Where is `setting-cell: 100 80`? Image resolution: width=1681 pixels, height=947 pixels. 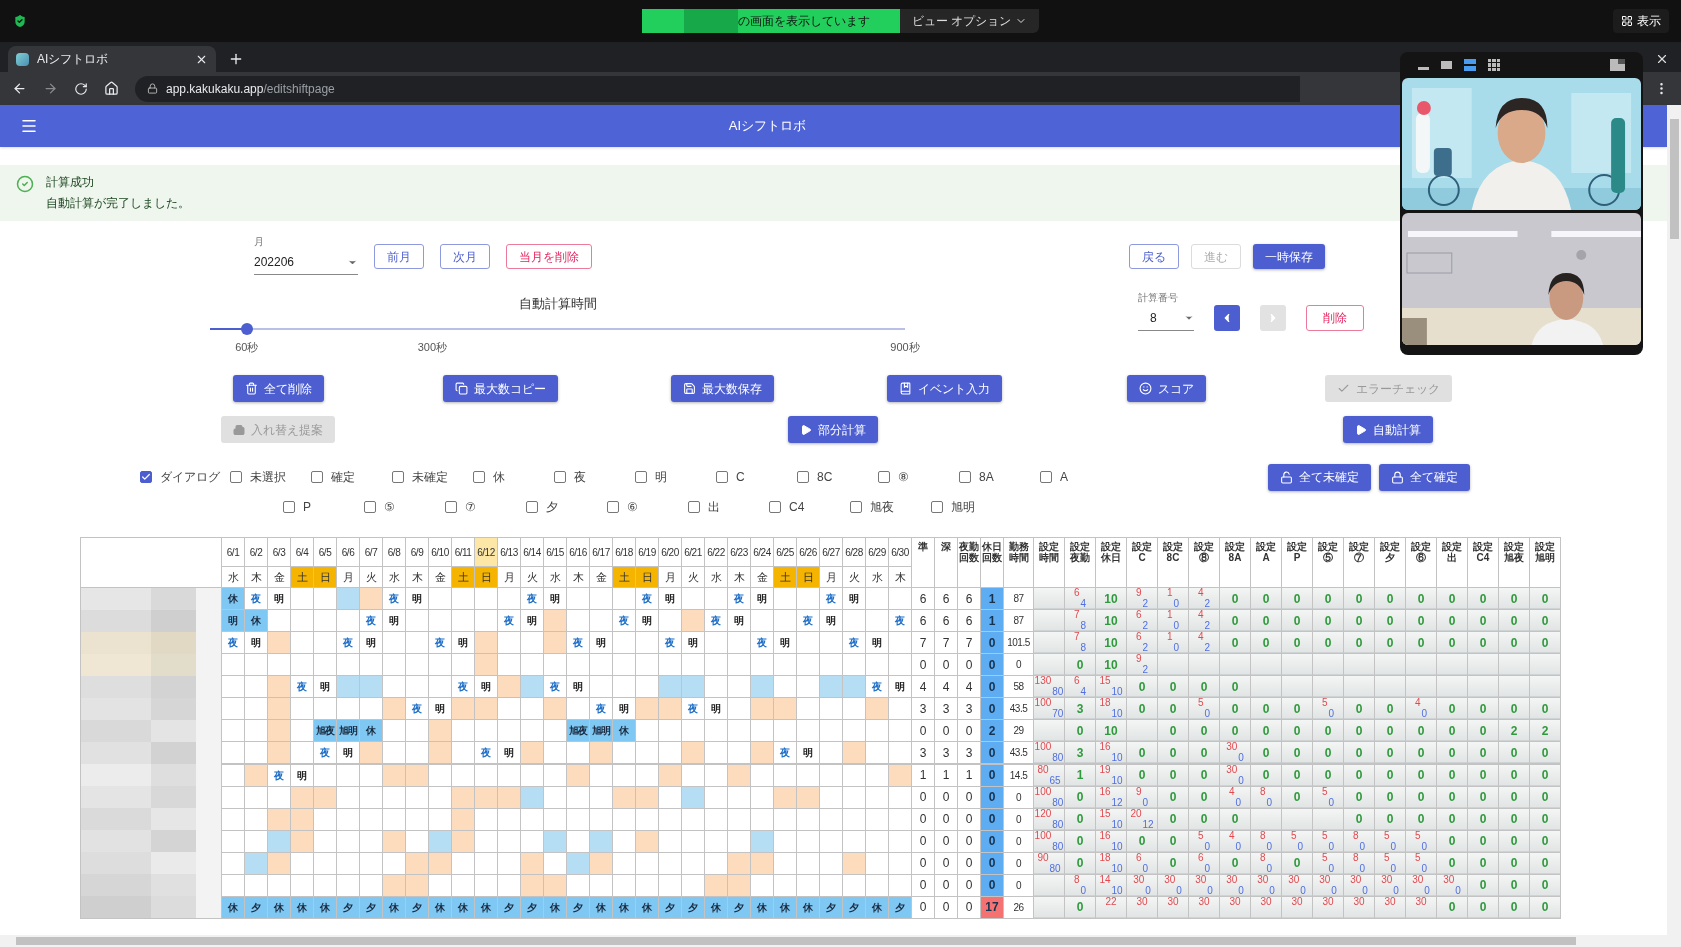 setting-cell: 100 80 is located at coordinates (1049, 841).